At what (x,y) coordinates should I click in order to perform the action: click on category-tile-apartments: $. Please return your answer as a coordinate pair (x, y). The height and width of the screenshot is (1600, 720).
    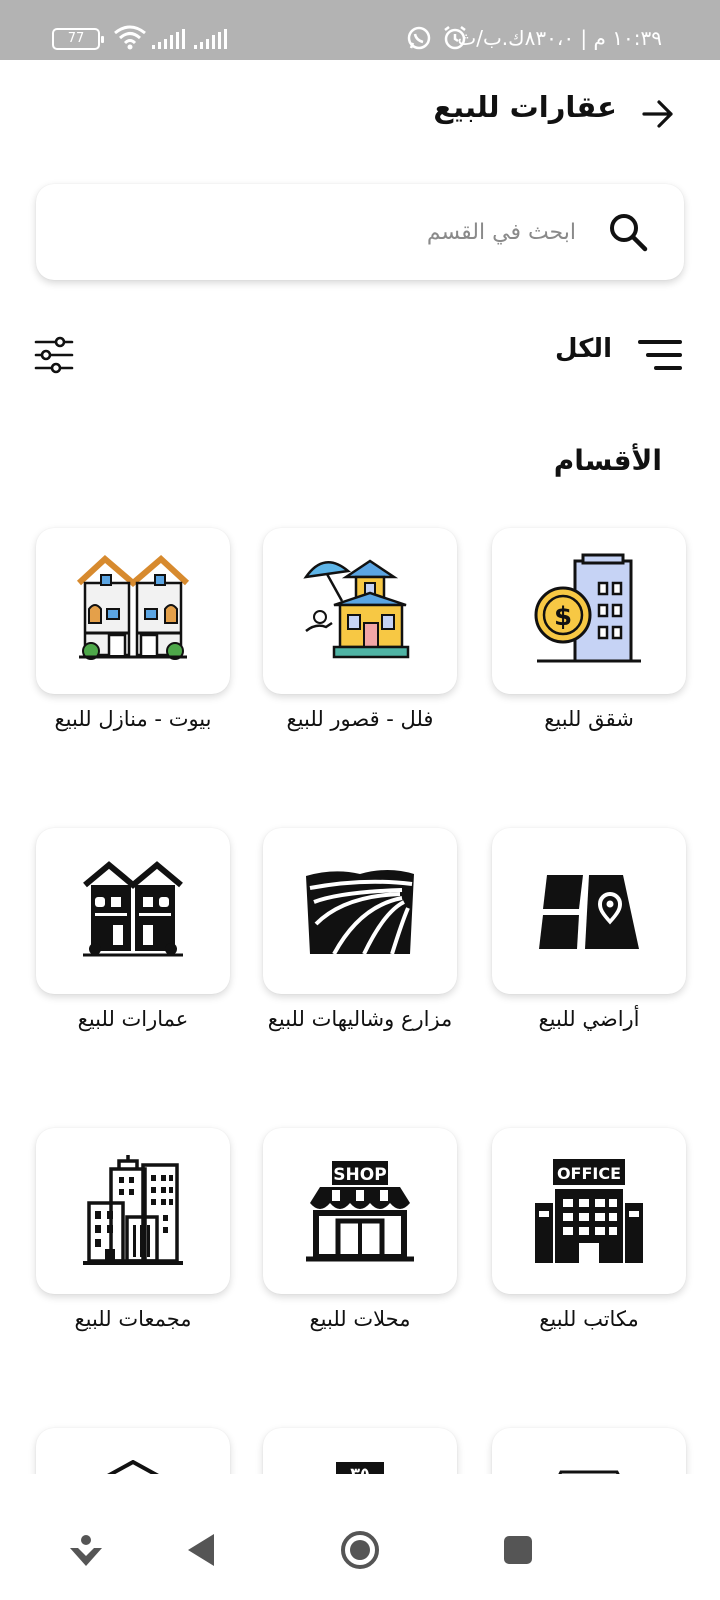
    Looking at the image, I should click on (589, 611).